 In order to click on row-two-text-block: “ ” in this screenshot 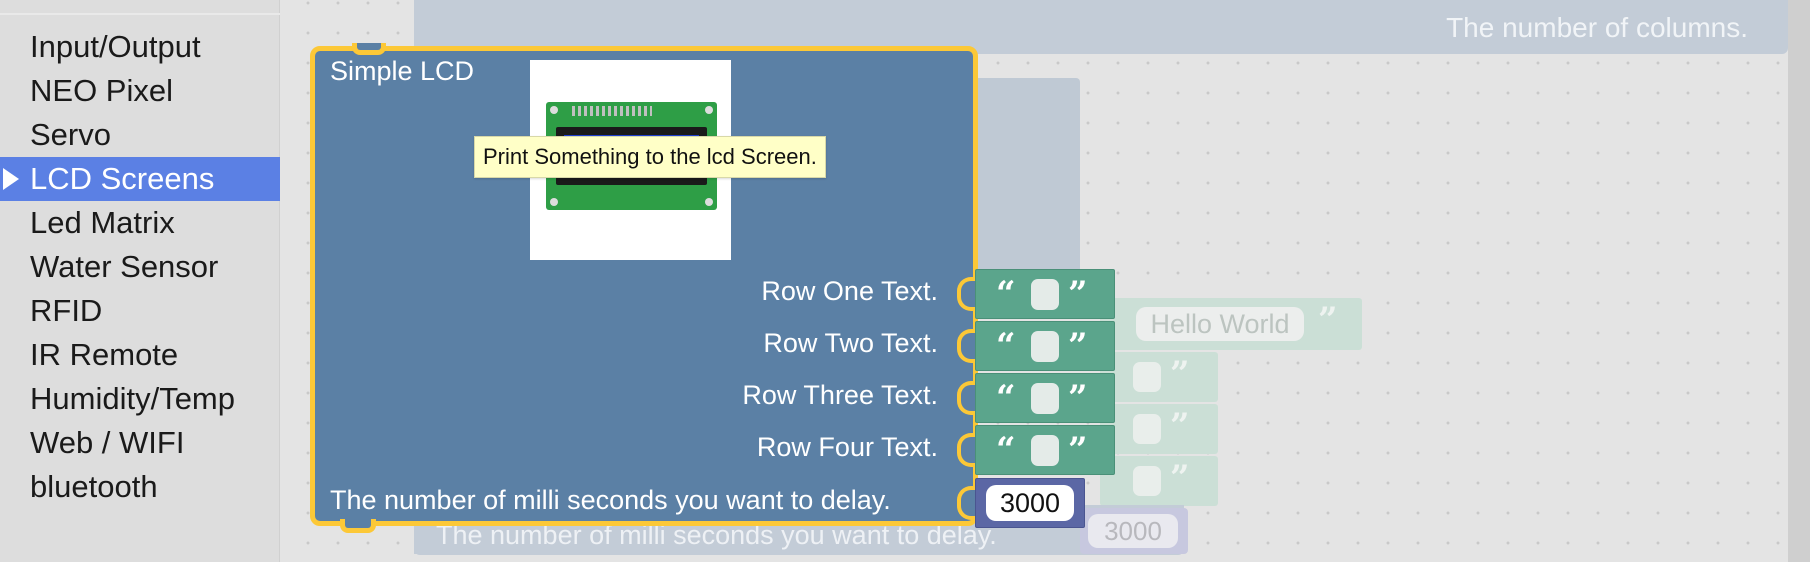, I will do `click(1045, 346)`.